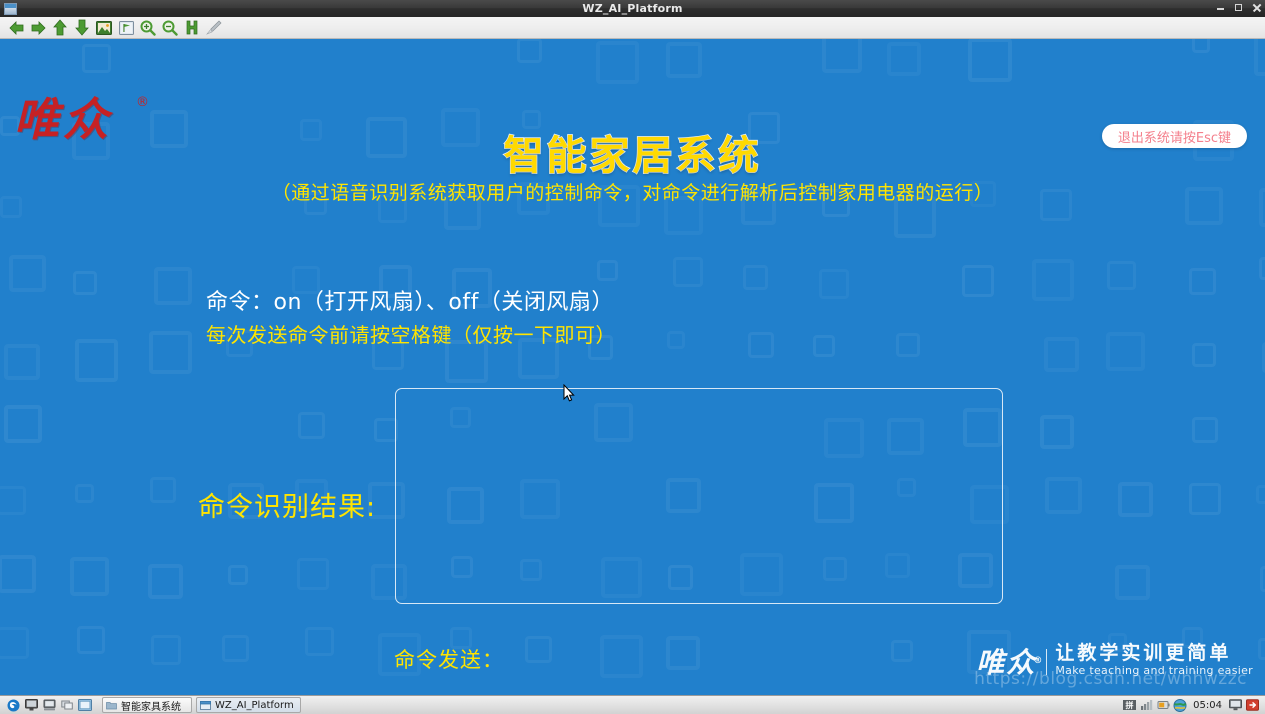  I want to click on minimize-button, so click(1220, 7).